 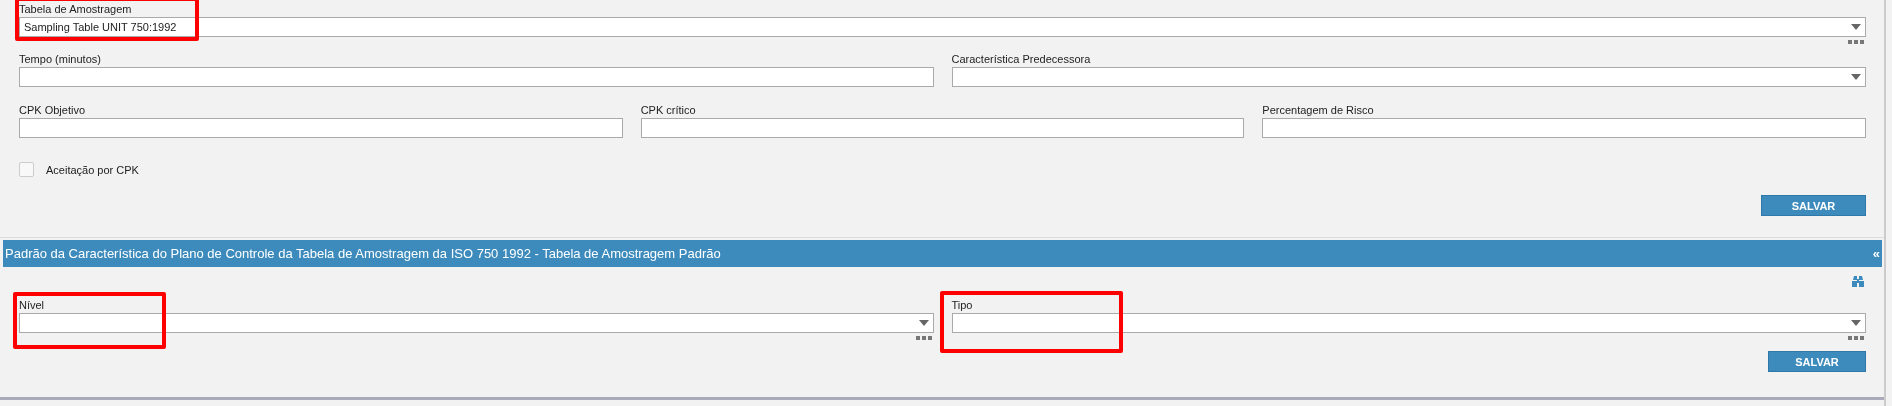 What do you see at coordinates (363, 253) in the screenshot?
I see `section-title: Padrão da Característica do Plano de Controle da Tabela de Amostragem da ISO 750 1992 - Tabela de Amostragem Padrão` at bounding box center [363, 253].